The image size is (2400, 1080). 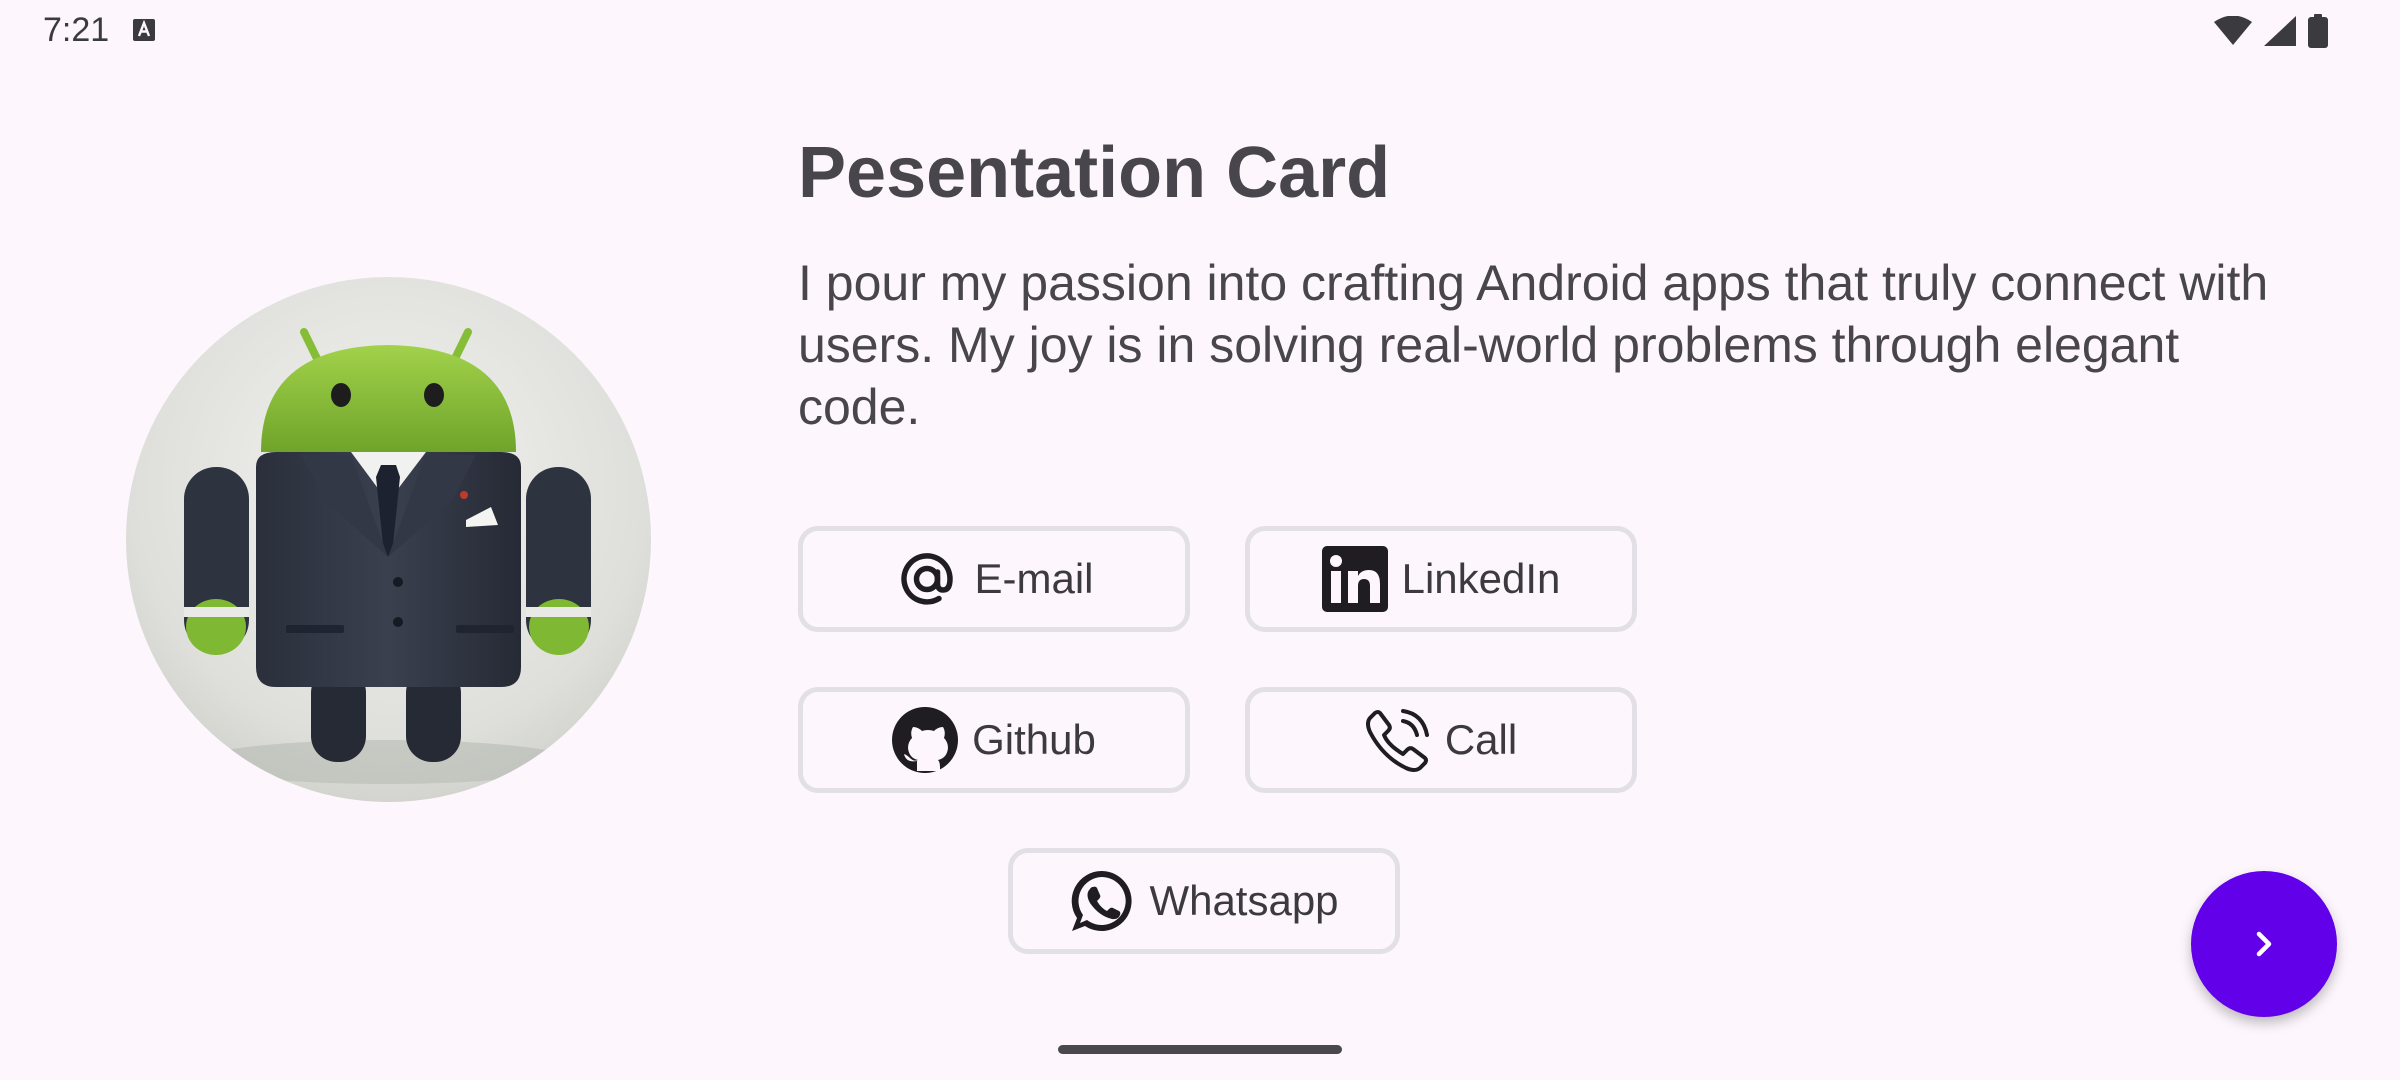 I want to click on signal-icon, so click(x=2280, y=31).